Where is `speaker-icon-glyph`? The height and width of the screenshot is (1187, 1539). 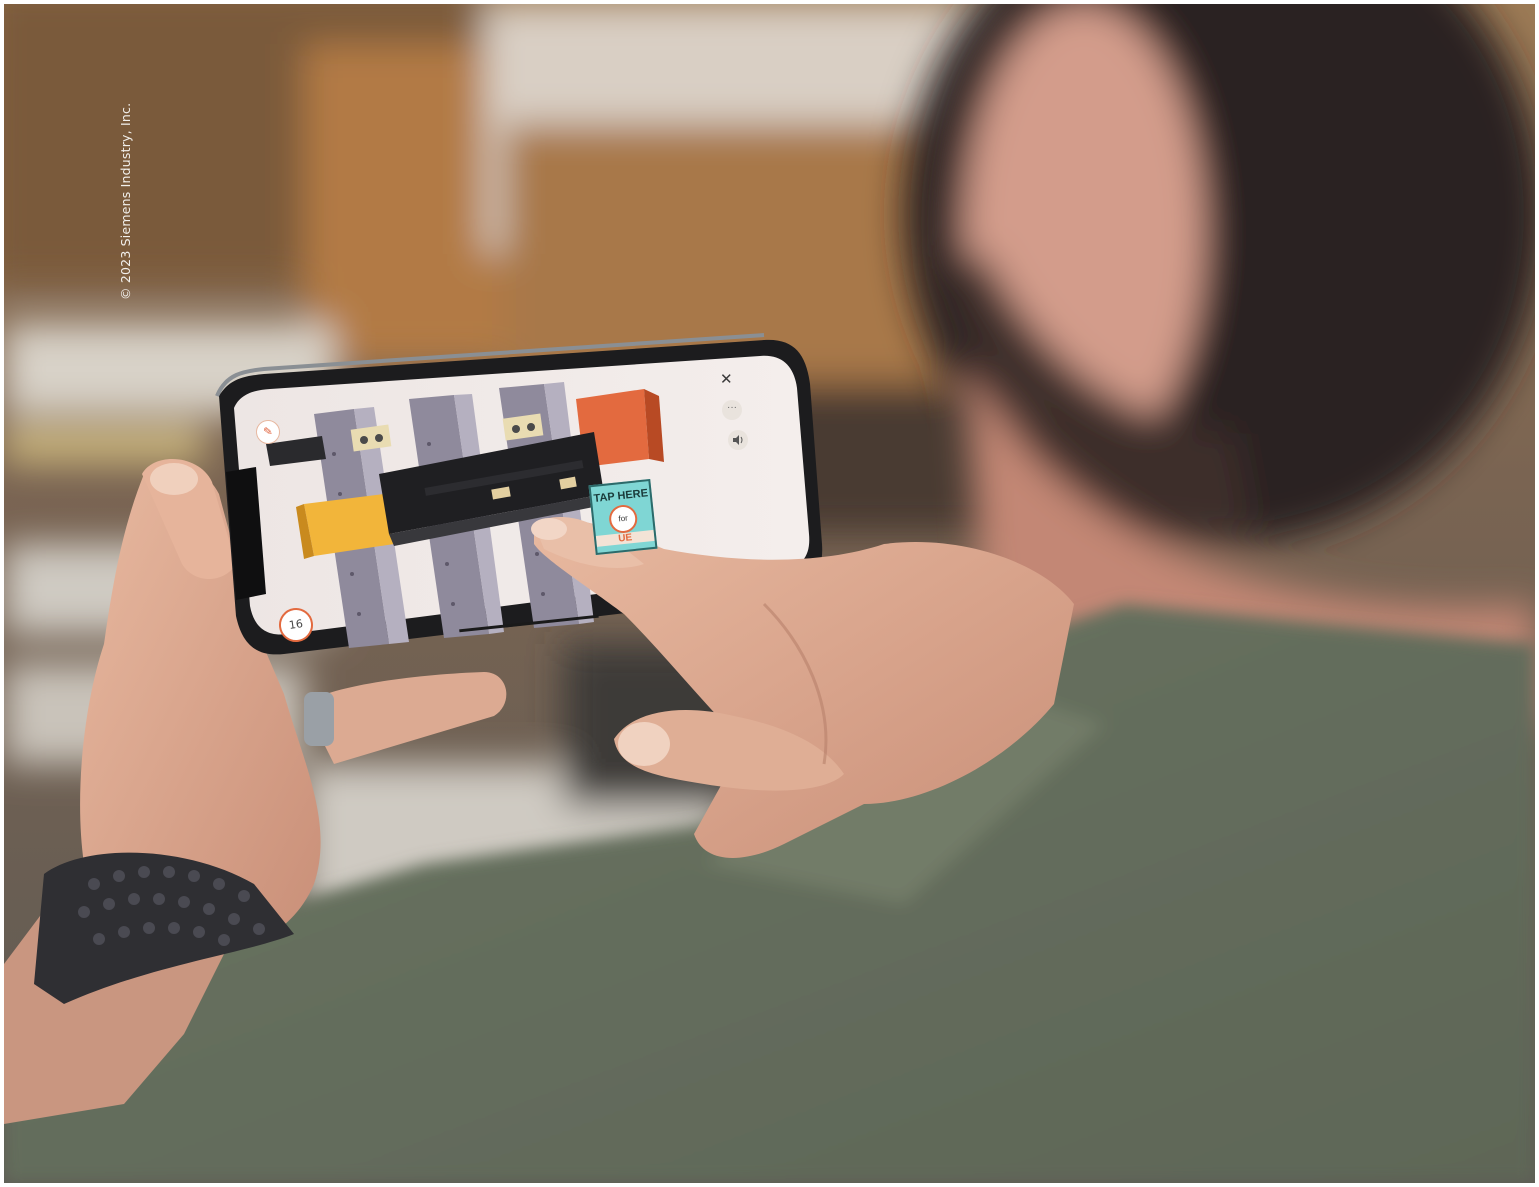
speaker-icon-glyph is located at coordinates (738, 440).